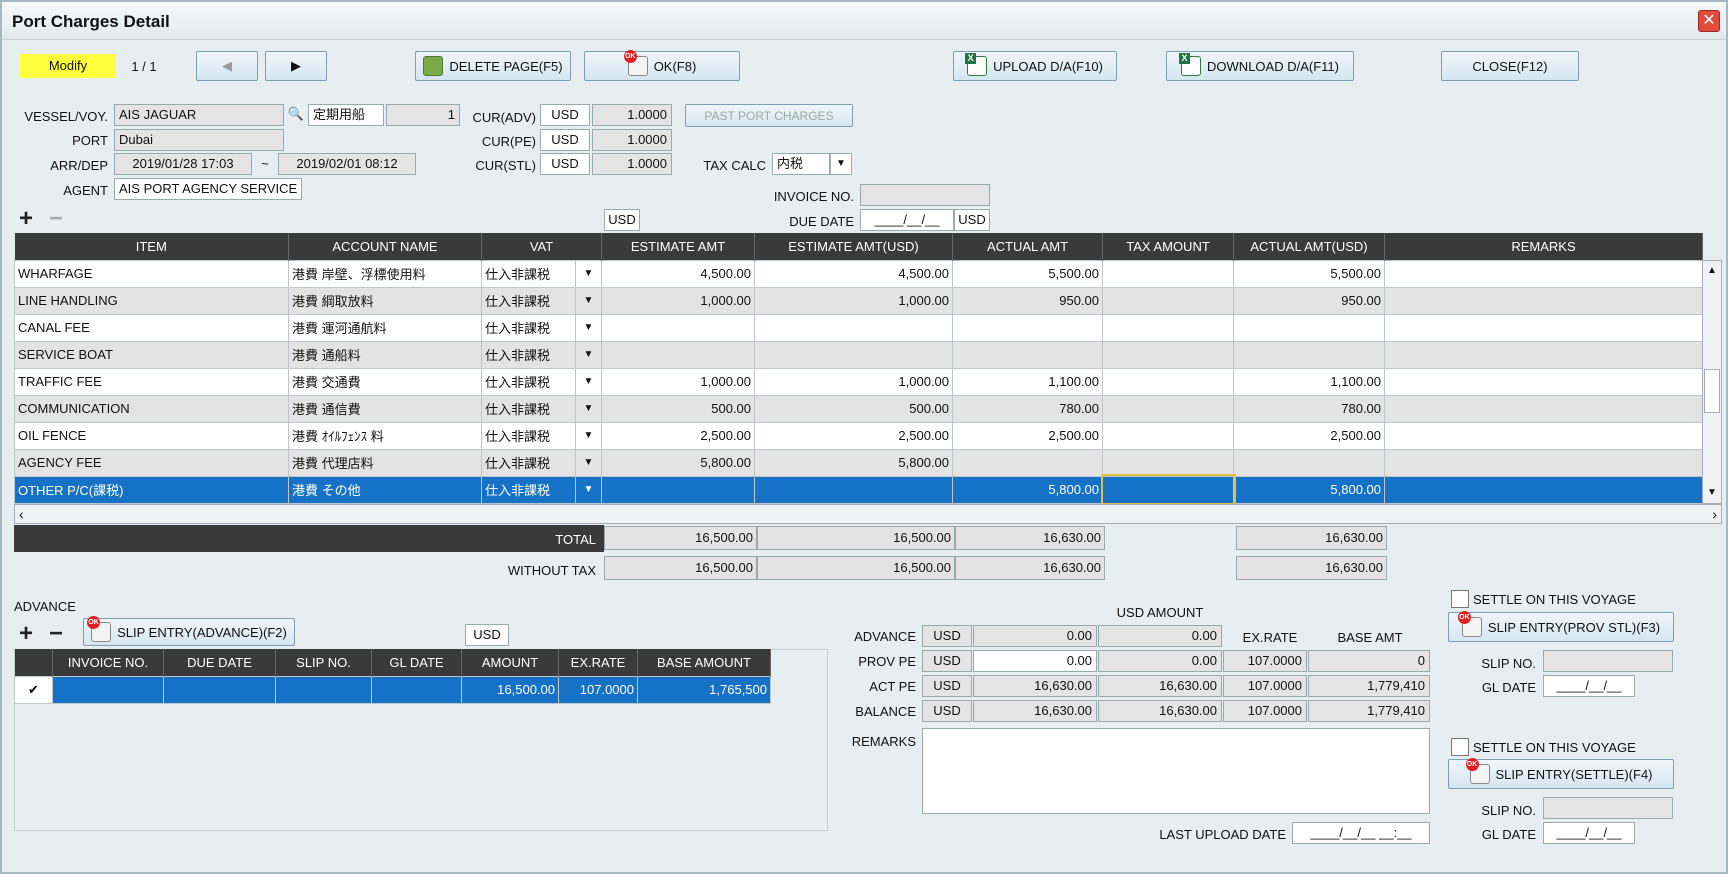 The image size is (1728, 874). Describe the element at coordinates (183, 164) in the screenshot. I see `arrival-field: 2019/01/28 17:03` at that location.